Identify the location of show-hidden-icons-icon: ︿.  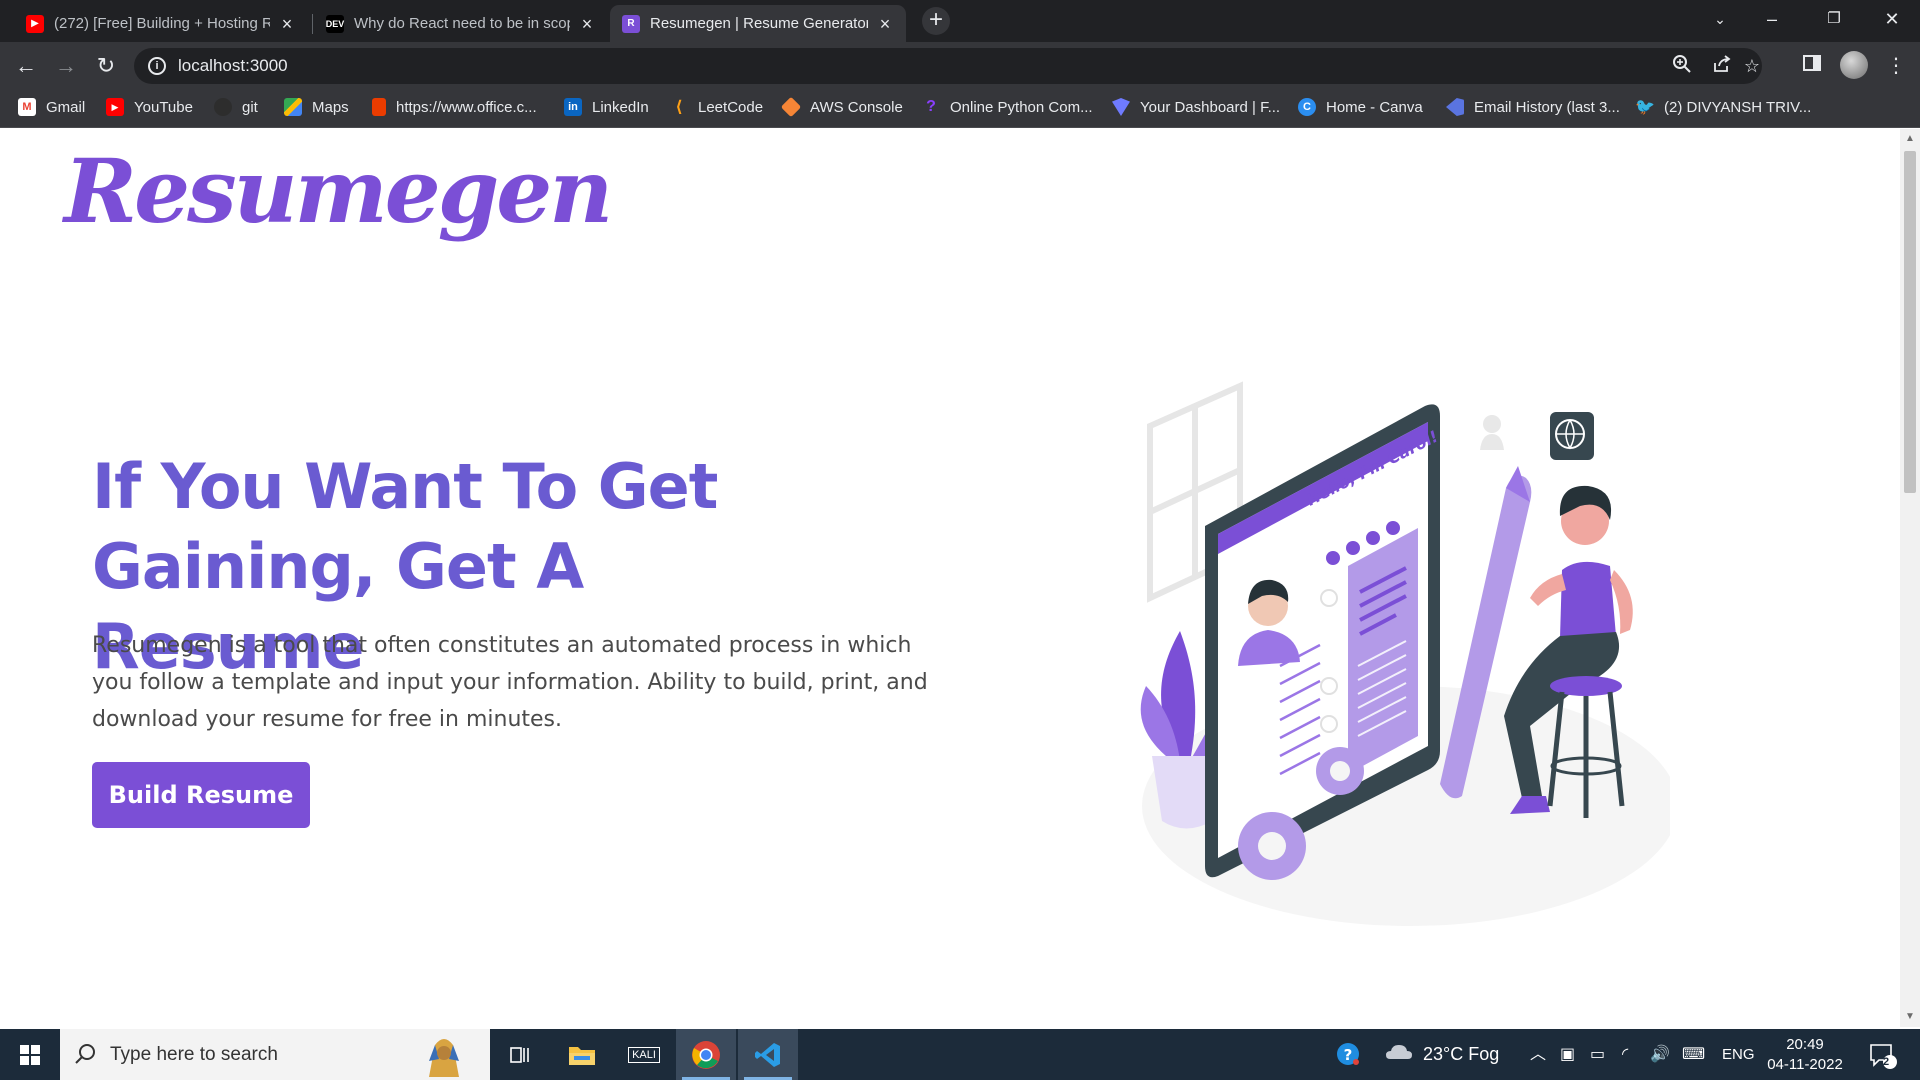
(1538, 1054).